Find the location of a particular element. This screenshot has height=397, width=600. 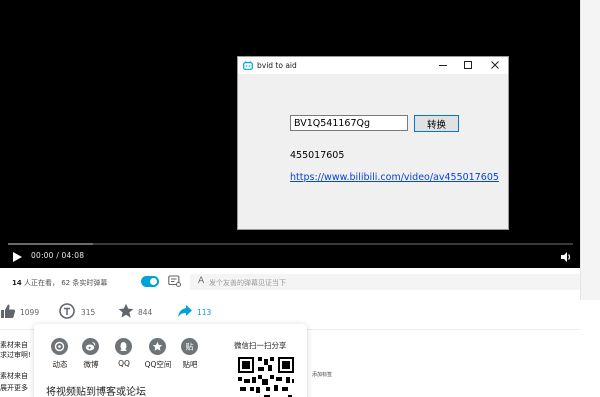

convert-button: 转换 is located at coordinates (436, 123).